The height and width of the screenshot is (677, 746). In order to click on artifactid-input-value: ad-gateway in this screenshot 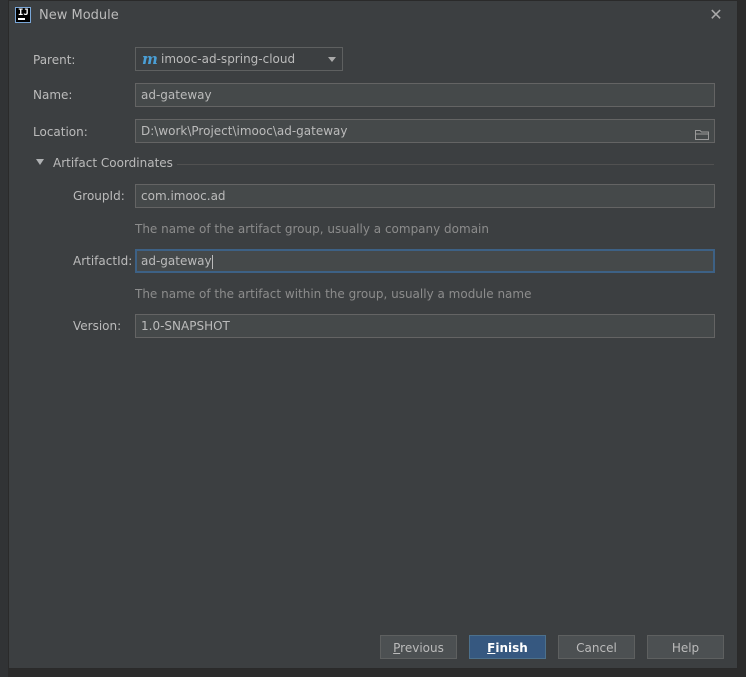, I will do `click(176, 261)`.